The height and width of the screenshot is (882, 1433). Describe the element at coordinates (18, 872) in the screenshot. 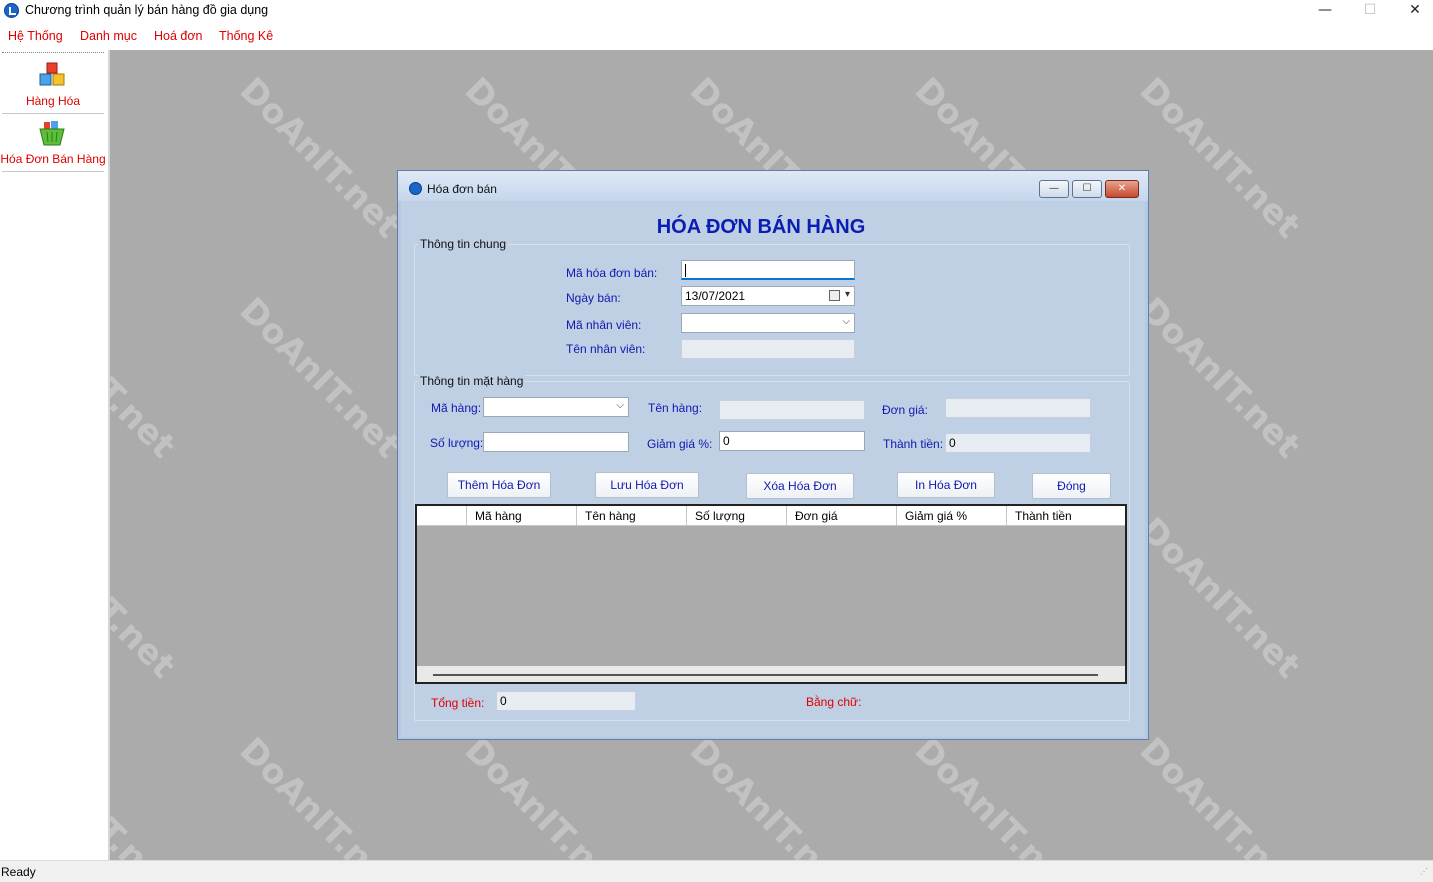

I see `status-text: Ready` at that location.